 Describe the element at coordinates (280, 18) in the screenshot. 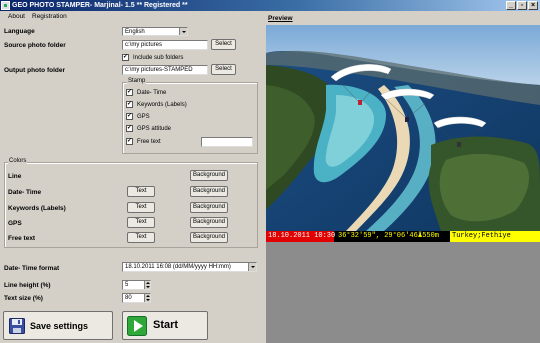

I see `preview-label: Preview` at that location.